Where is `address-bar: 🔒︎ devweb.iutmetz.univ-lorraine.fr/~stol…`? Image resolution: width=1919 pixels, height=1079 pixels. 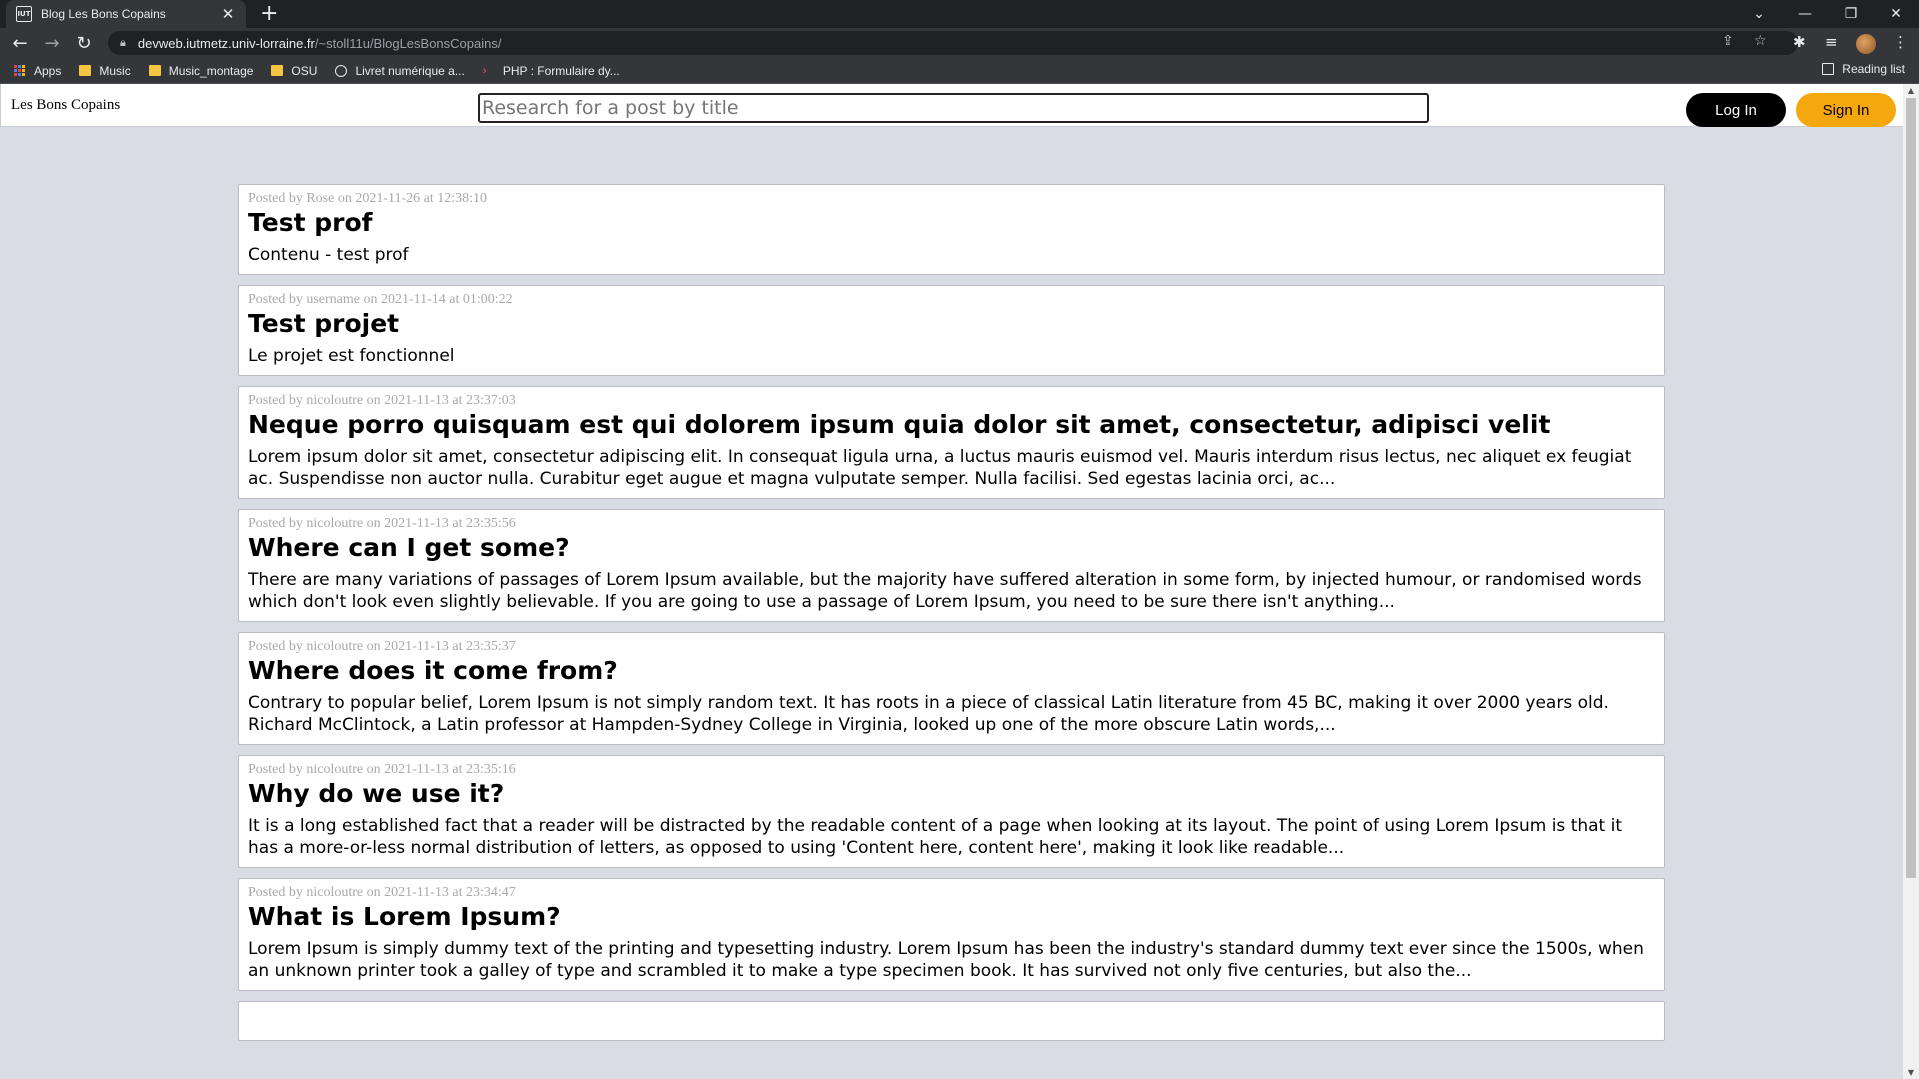
address-bar: 🔒︎ devweb.iutmetz.univ-lorraine.fr/~stol… is located at coordinates (953, 43).